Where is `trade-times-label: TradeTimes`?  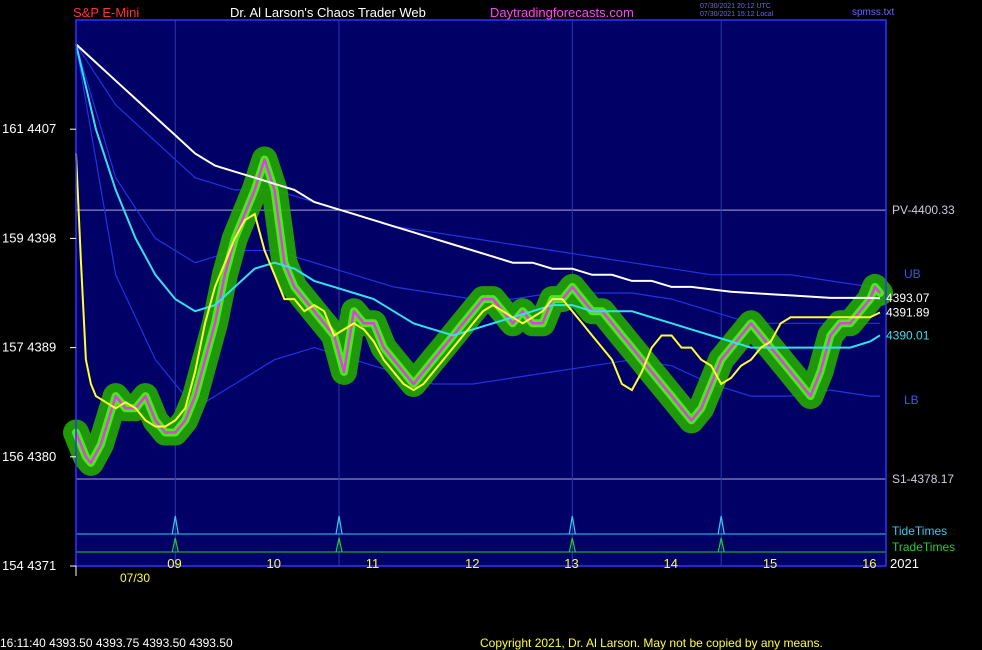 trade-times-label: TradeTimes is located at coordinates (923, 547).